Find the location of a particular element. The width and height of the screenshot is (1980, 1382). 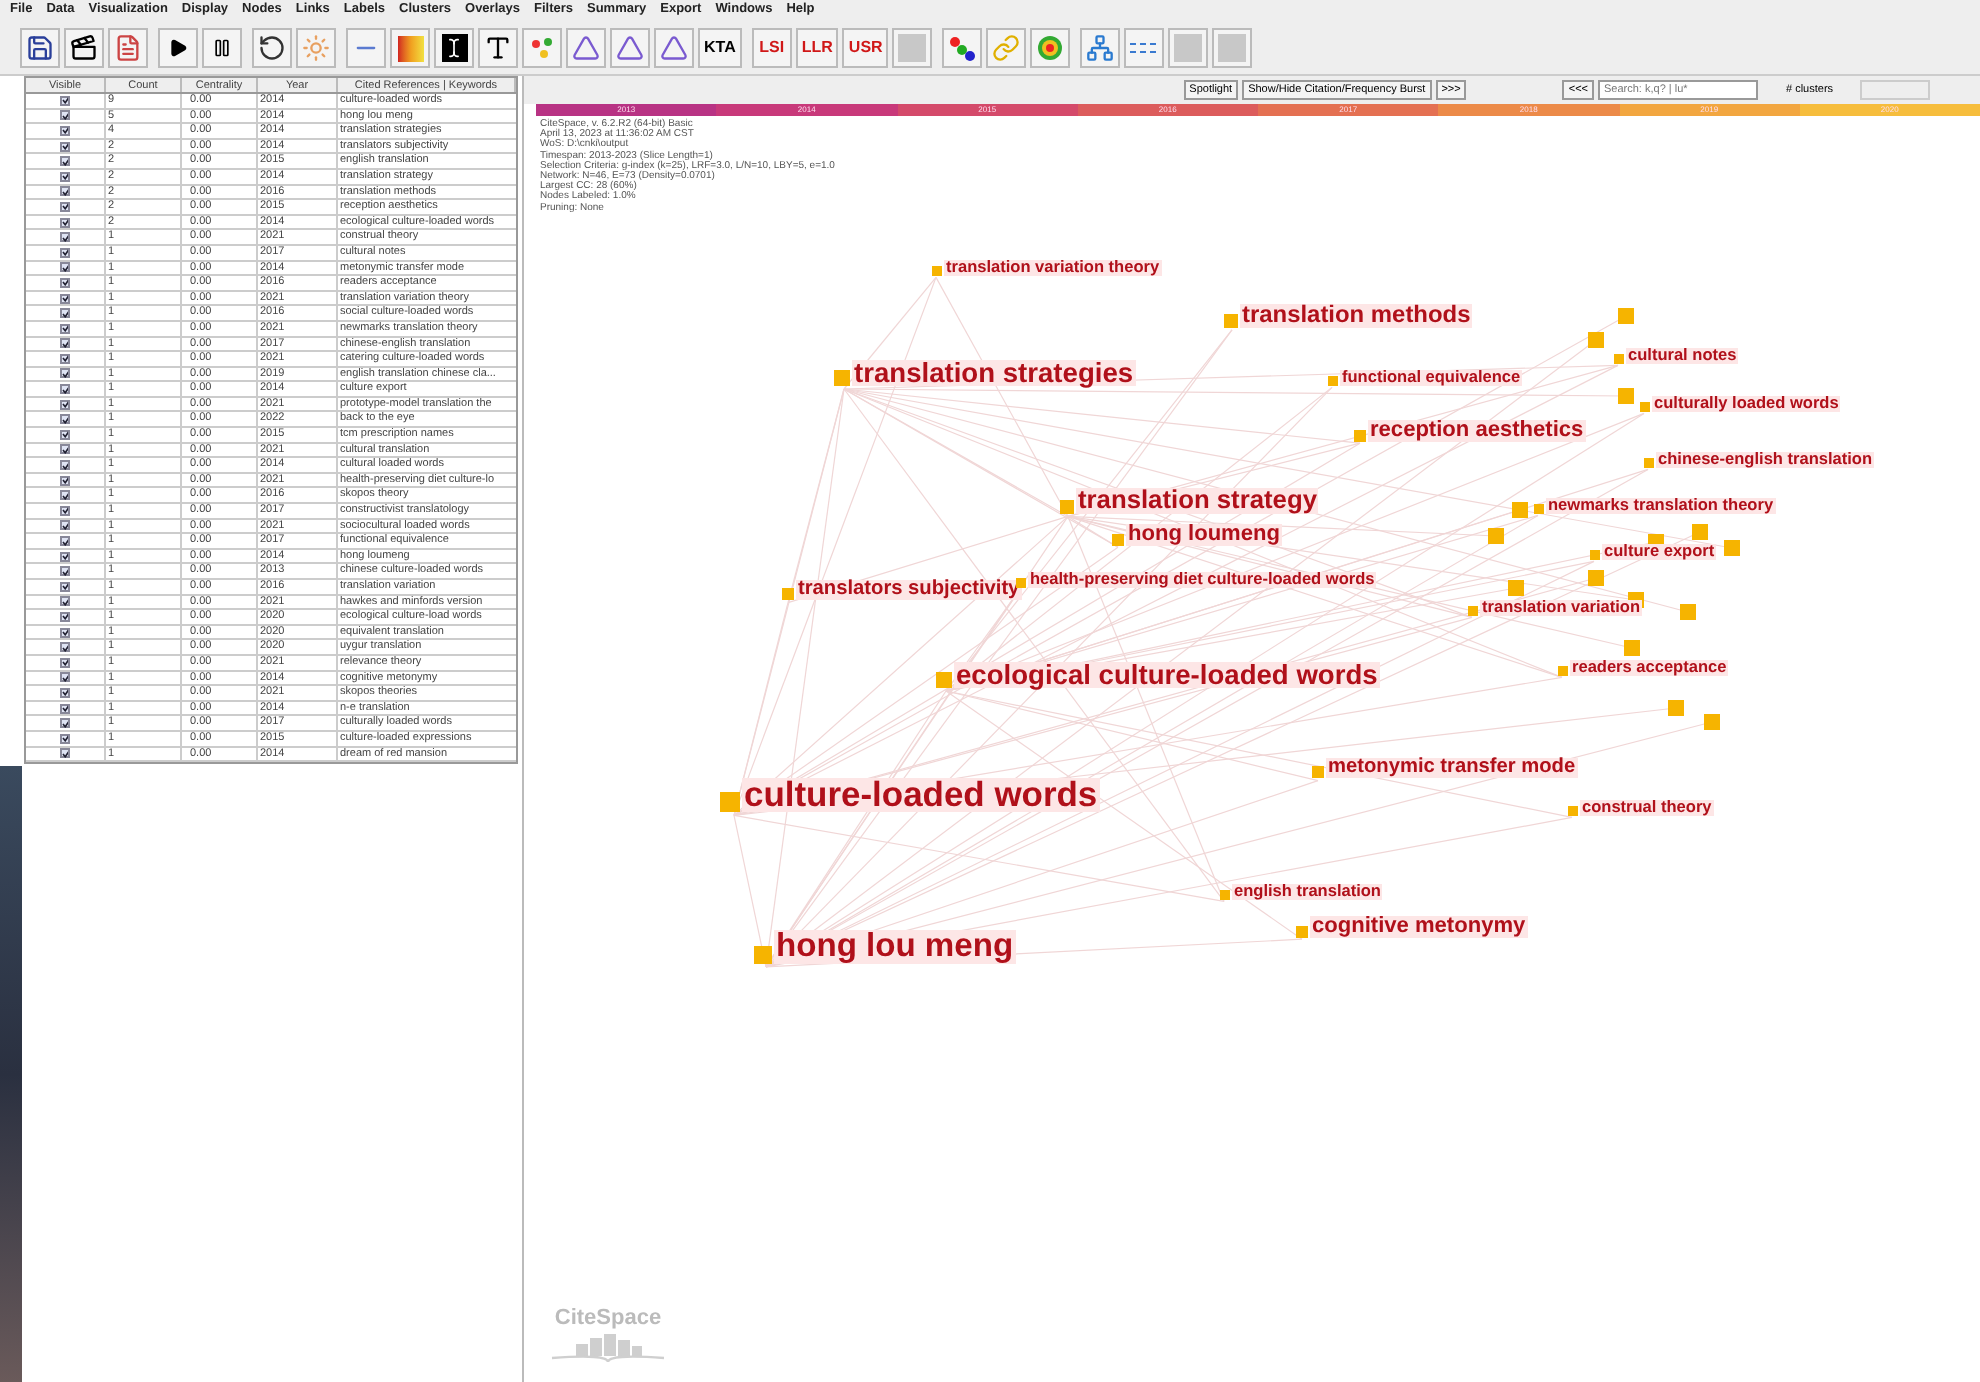

type-icon is located at coordinates (498, 48).